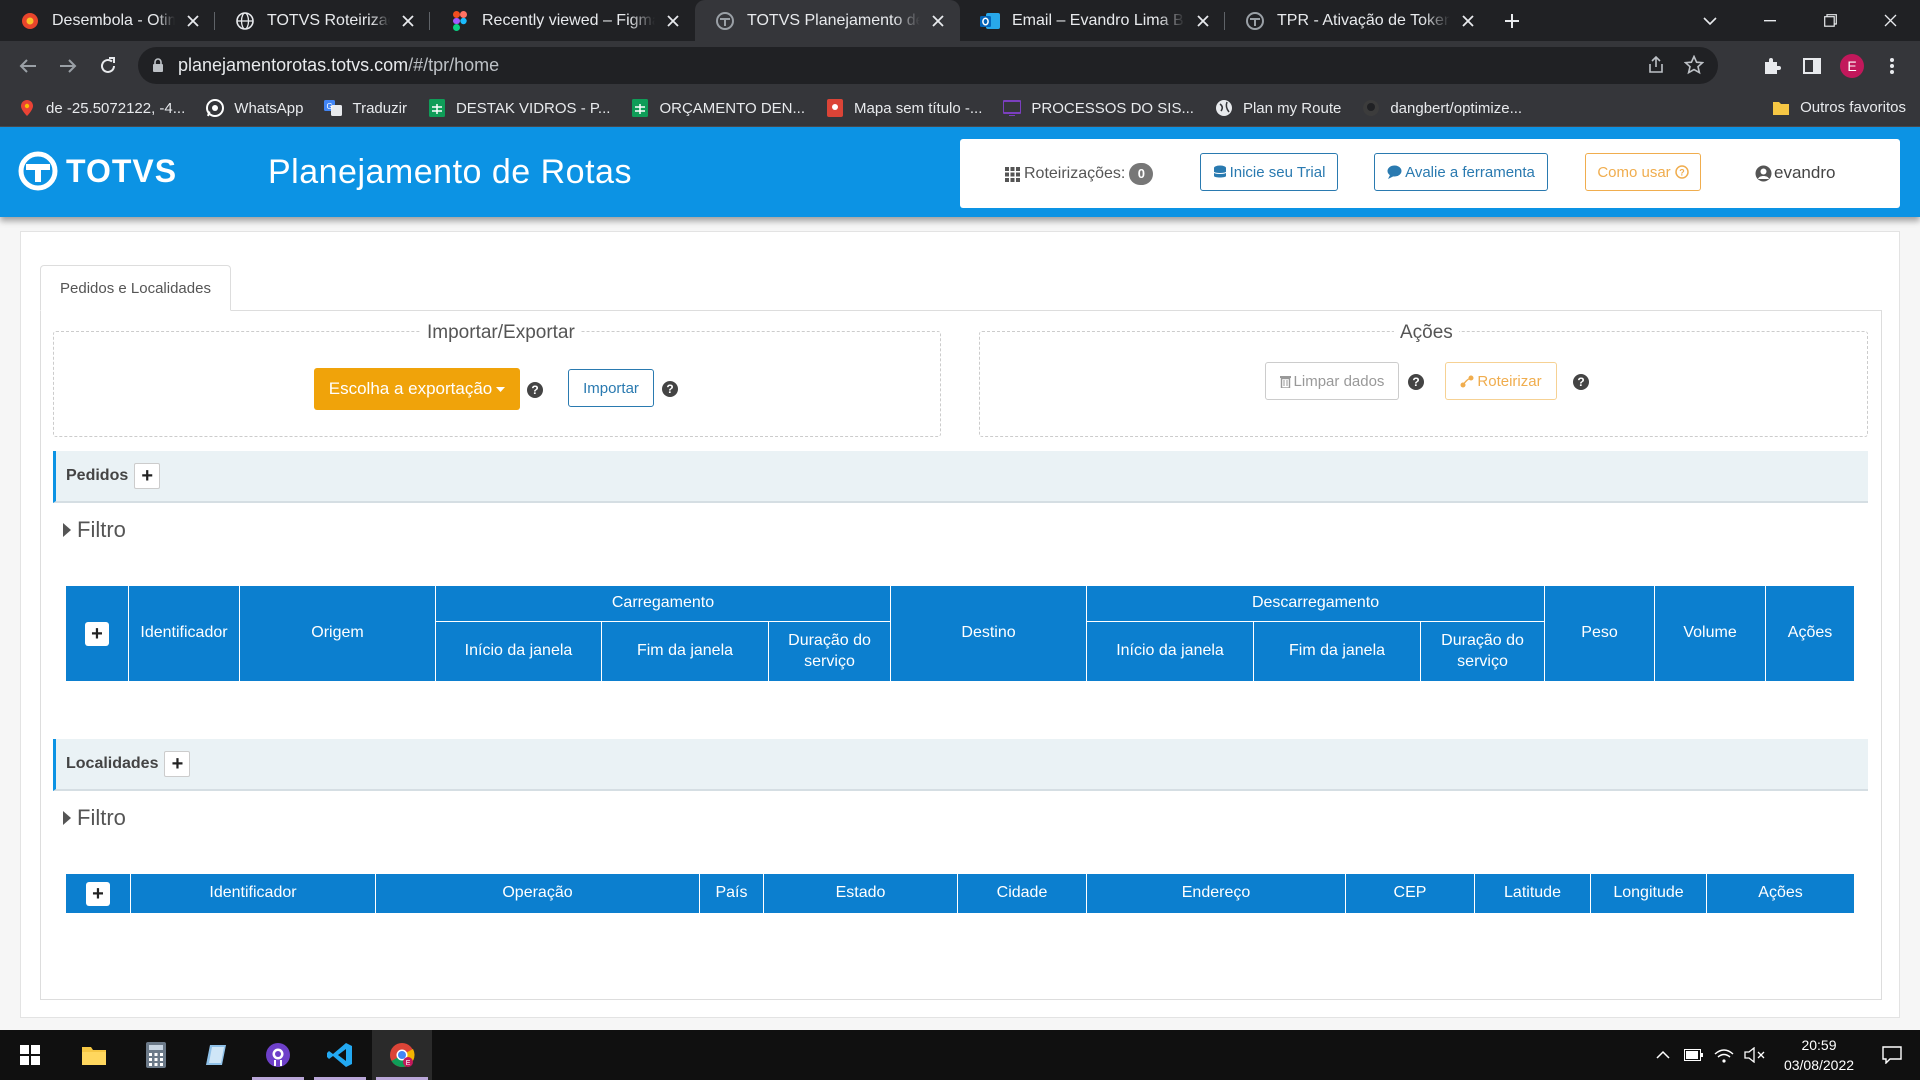  I want to click on battery-icon, so click(1694, 1055).